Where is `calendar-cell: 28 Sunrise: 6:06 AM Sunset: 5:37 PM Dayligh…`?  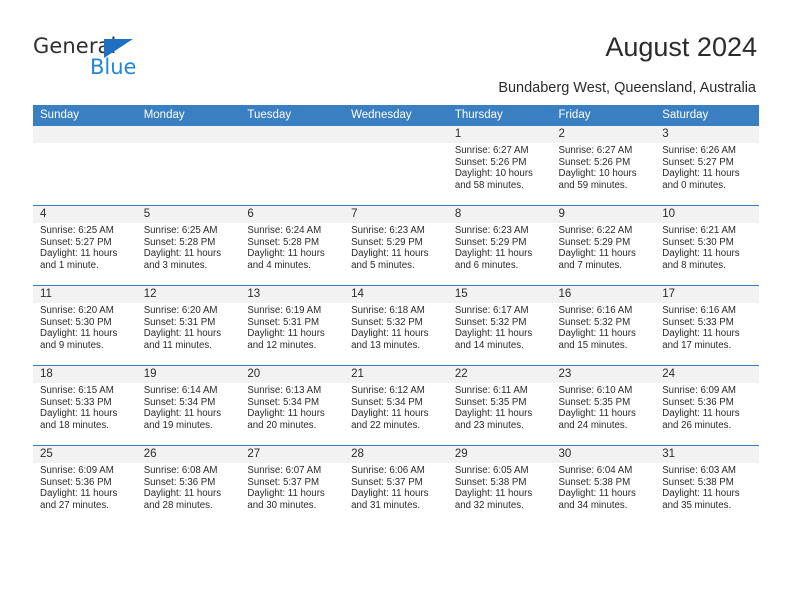
calendar-cell: 28 Sunrise: 6:06 AM Sunset: 5:37 PM Dayligh… is located at coordinates (396, 485).